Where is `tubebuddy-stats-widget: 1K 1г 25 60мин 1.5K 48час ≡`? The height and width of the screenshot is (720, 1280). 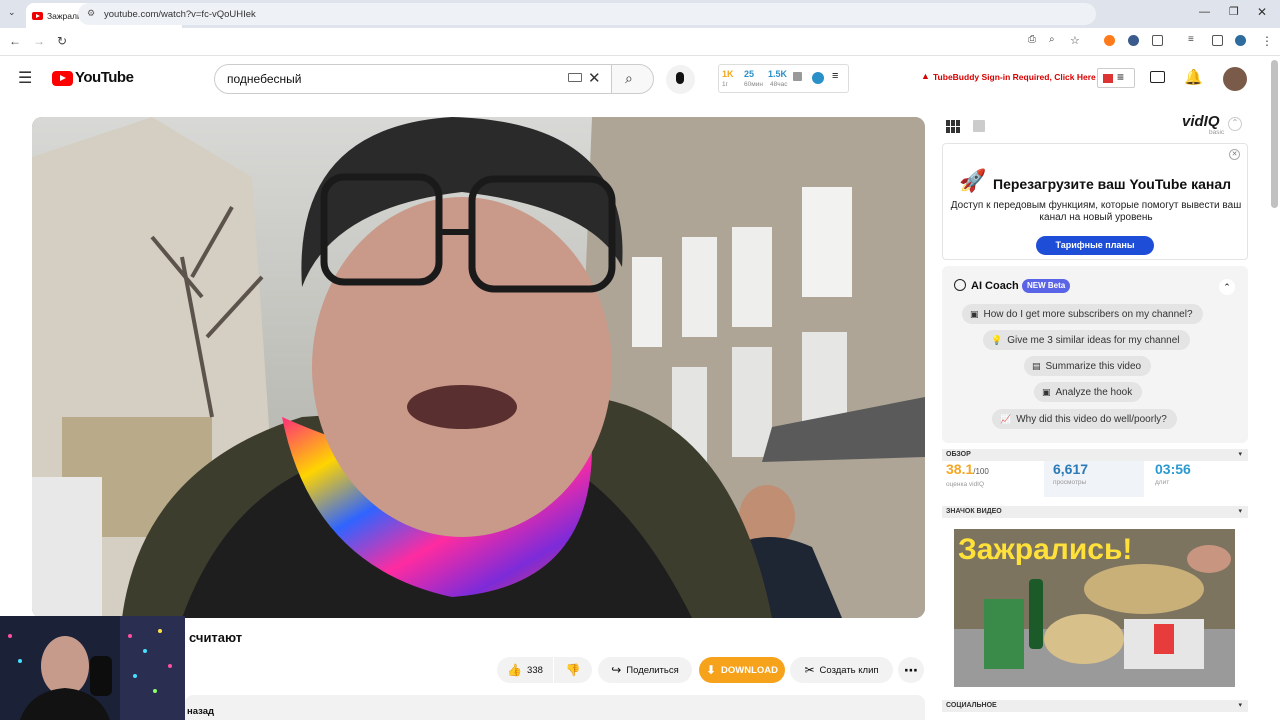
tubebuddy-stats-widget: 1K 1г 25 60мин 1.5K 48час ≡ is located at coordinates (783, 78).